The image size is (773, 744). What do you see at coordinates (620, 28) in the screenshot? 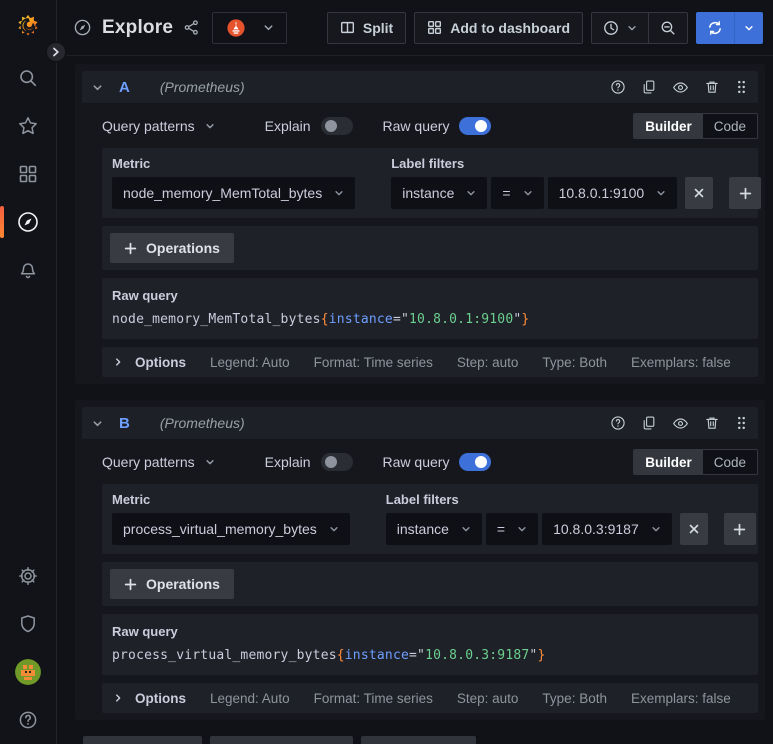
I see `time-range-picker` at bounding box center [620, 28].